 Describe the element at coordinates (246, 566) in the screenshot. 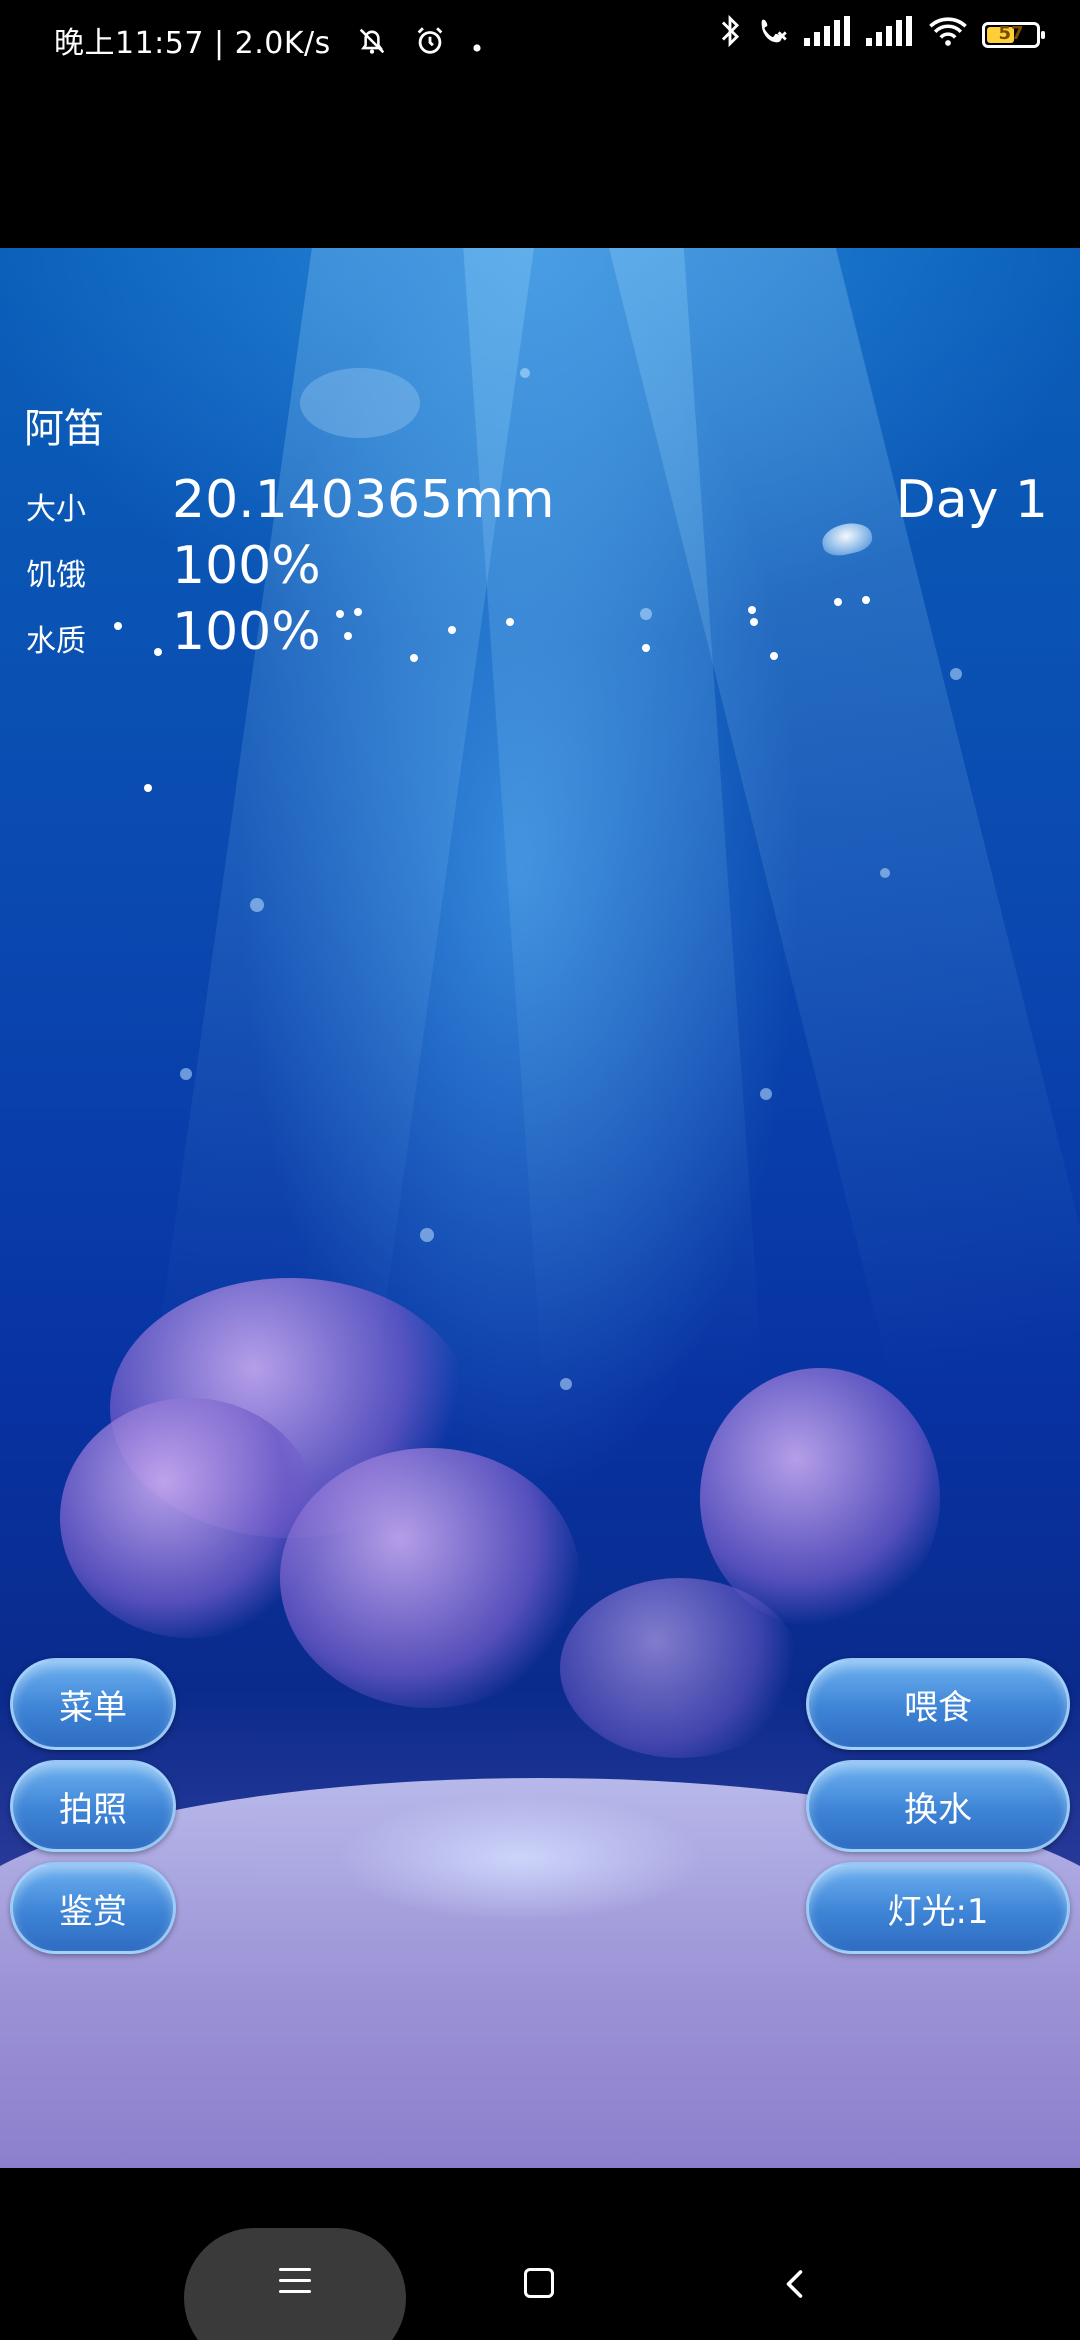

I see `stat-value-hunger: 100%` at that location.